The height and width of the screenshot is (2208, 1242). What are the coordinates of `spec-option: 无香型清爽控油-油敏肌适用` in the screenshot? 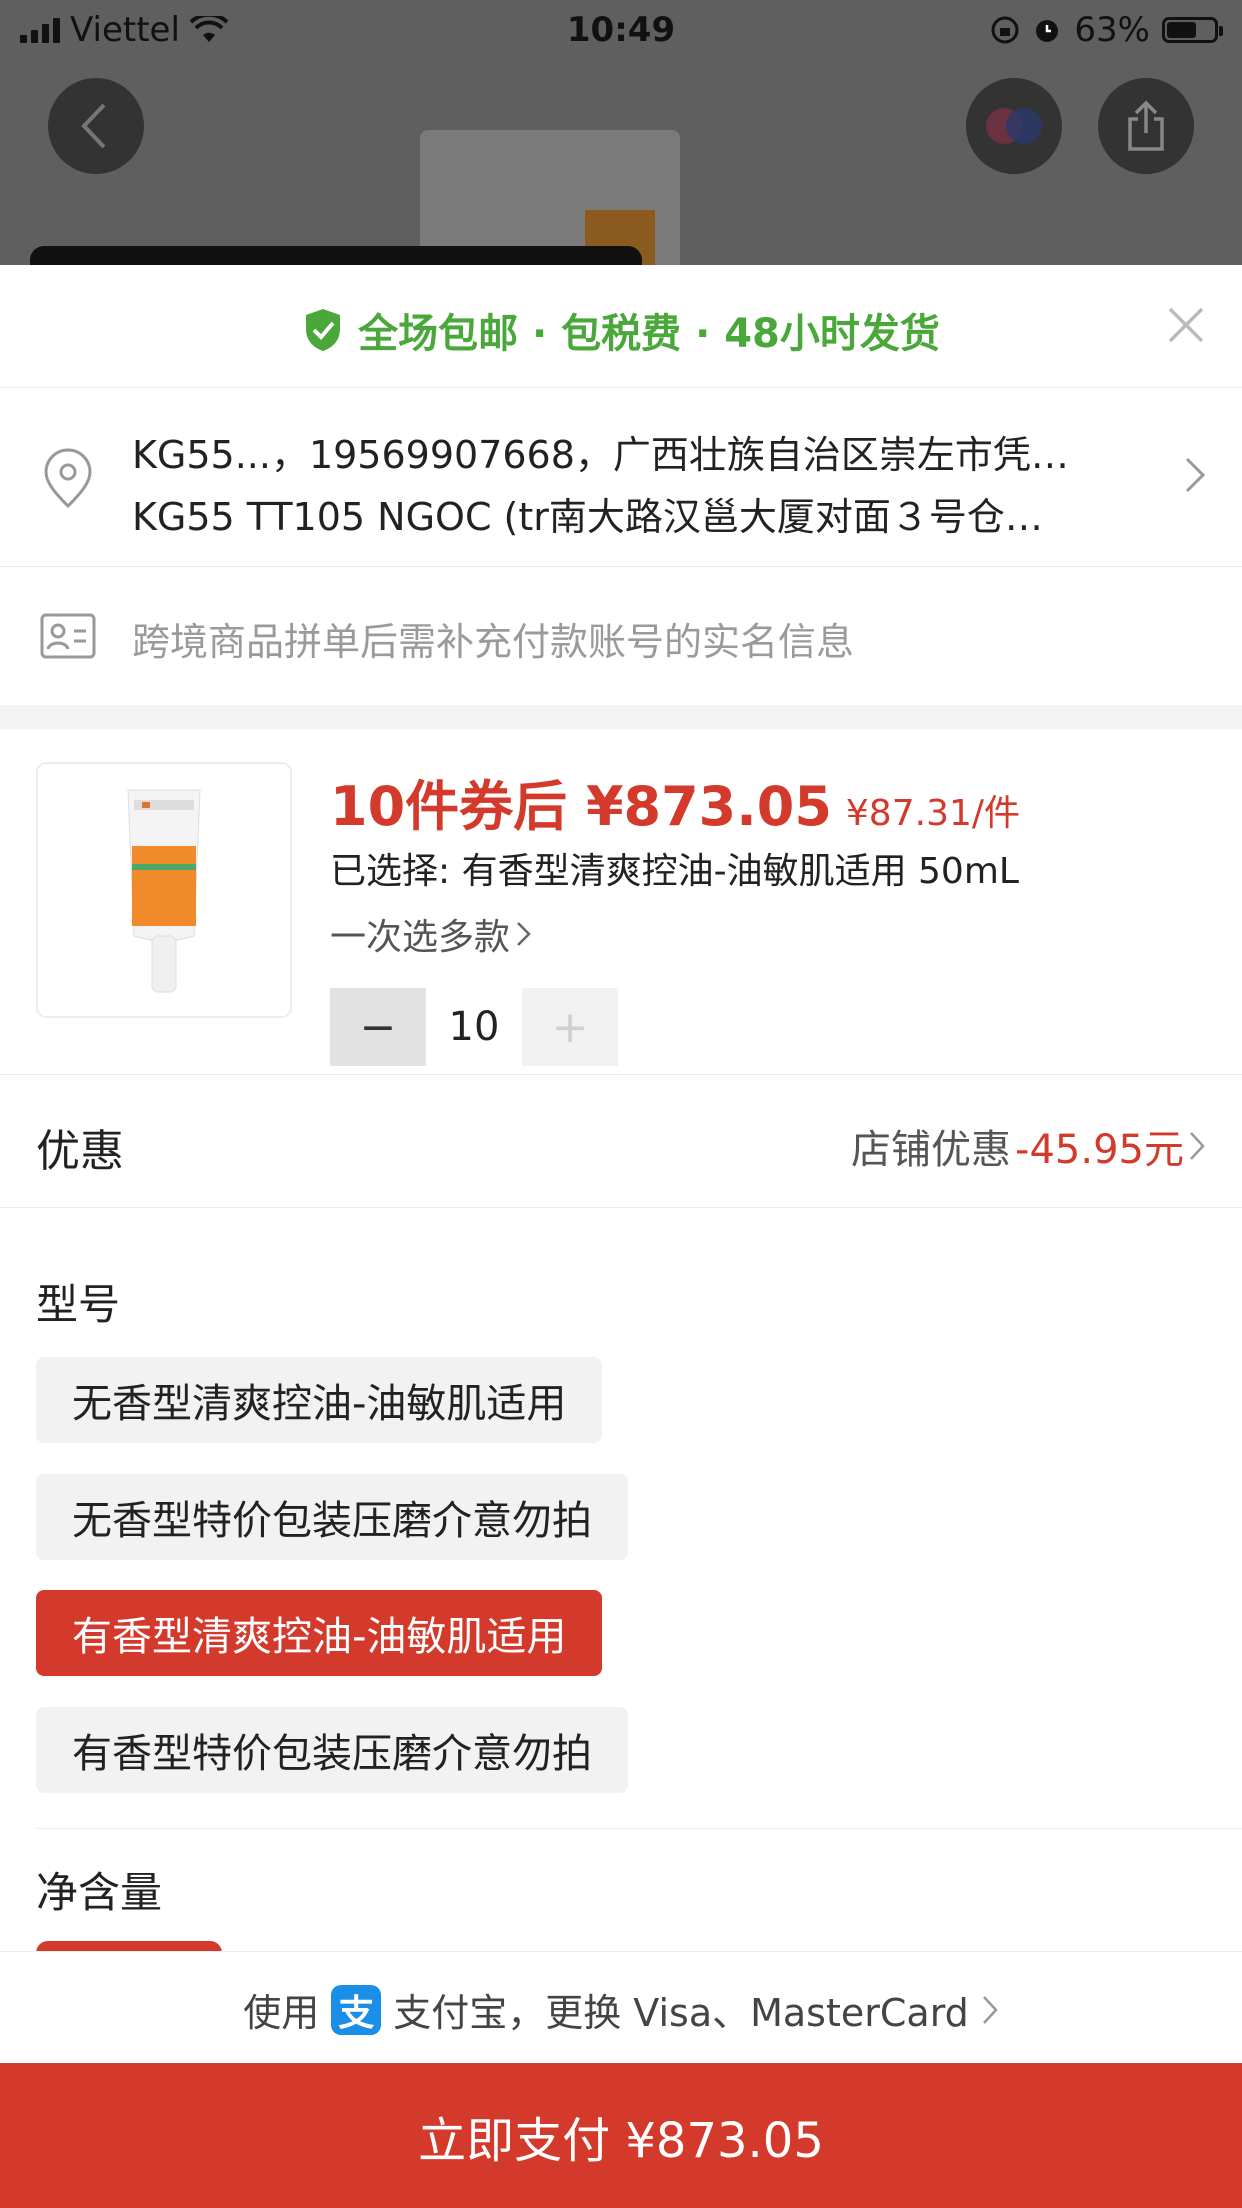 It's located at (319, 1400).